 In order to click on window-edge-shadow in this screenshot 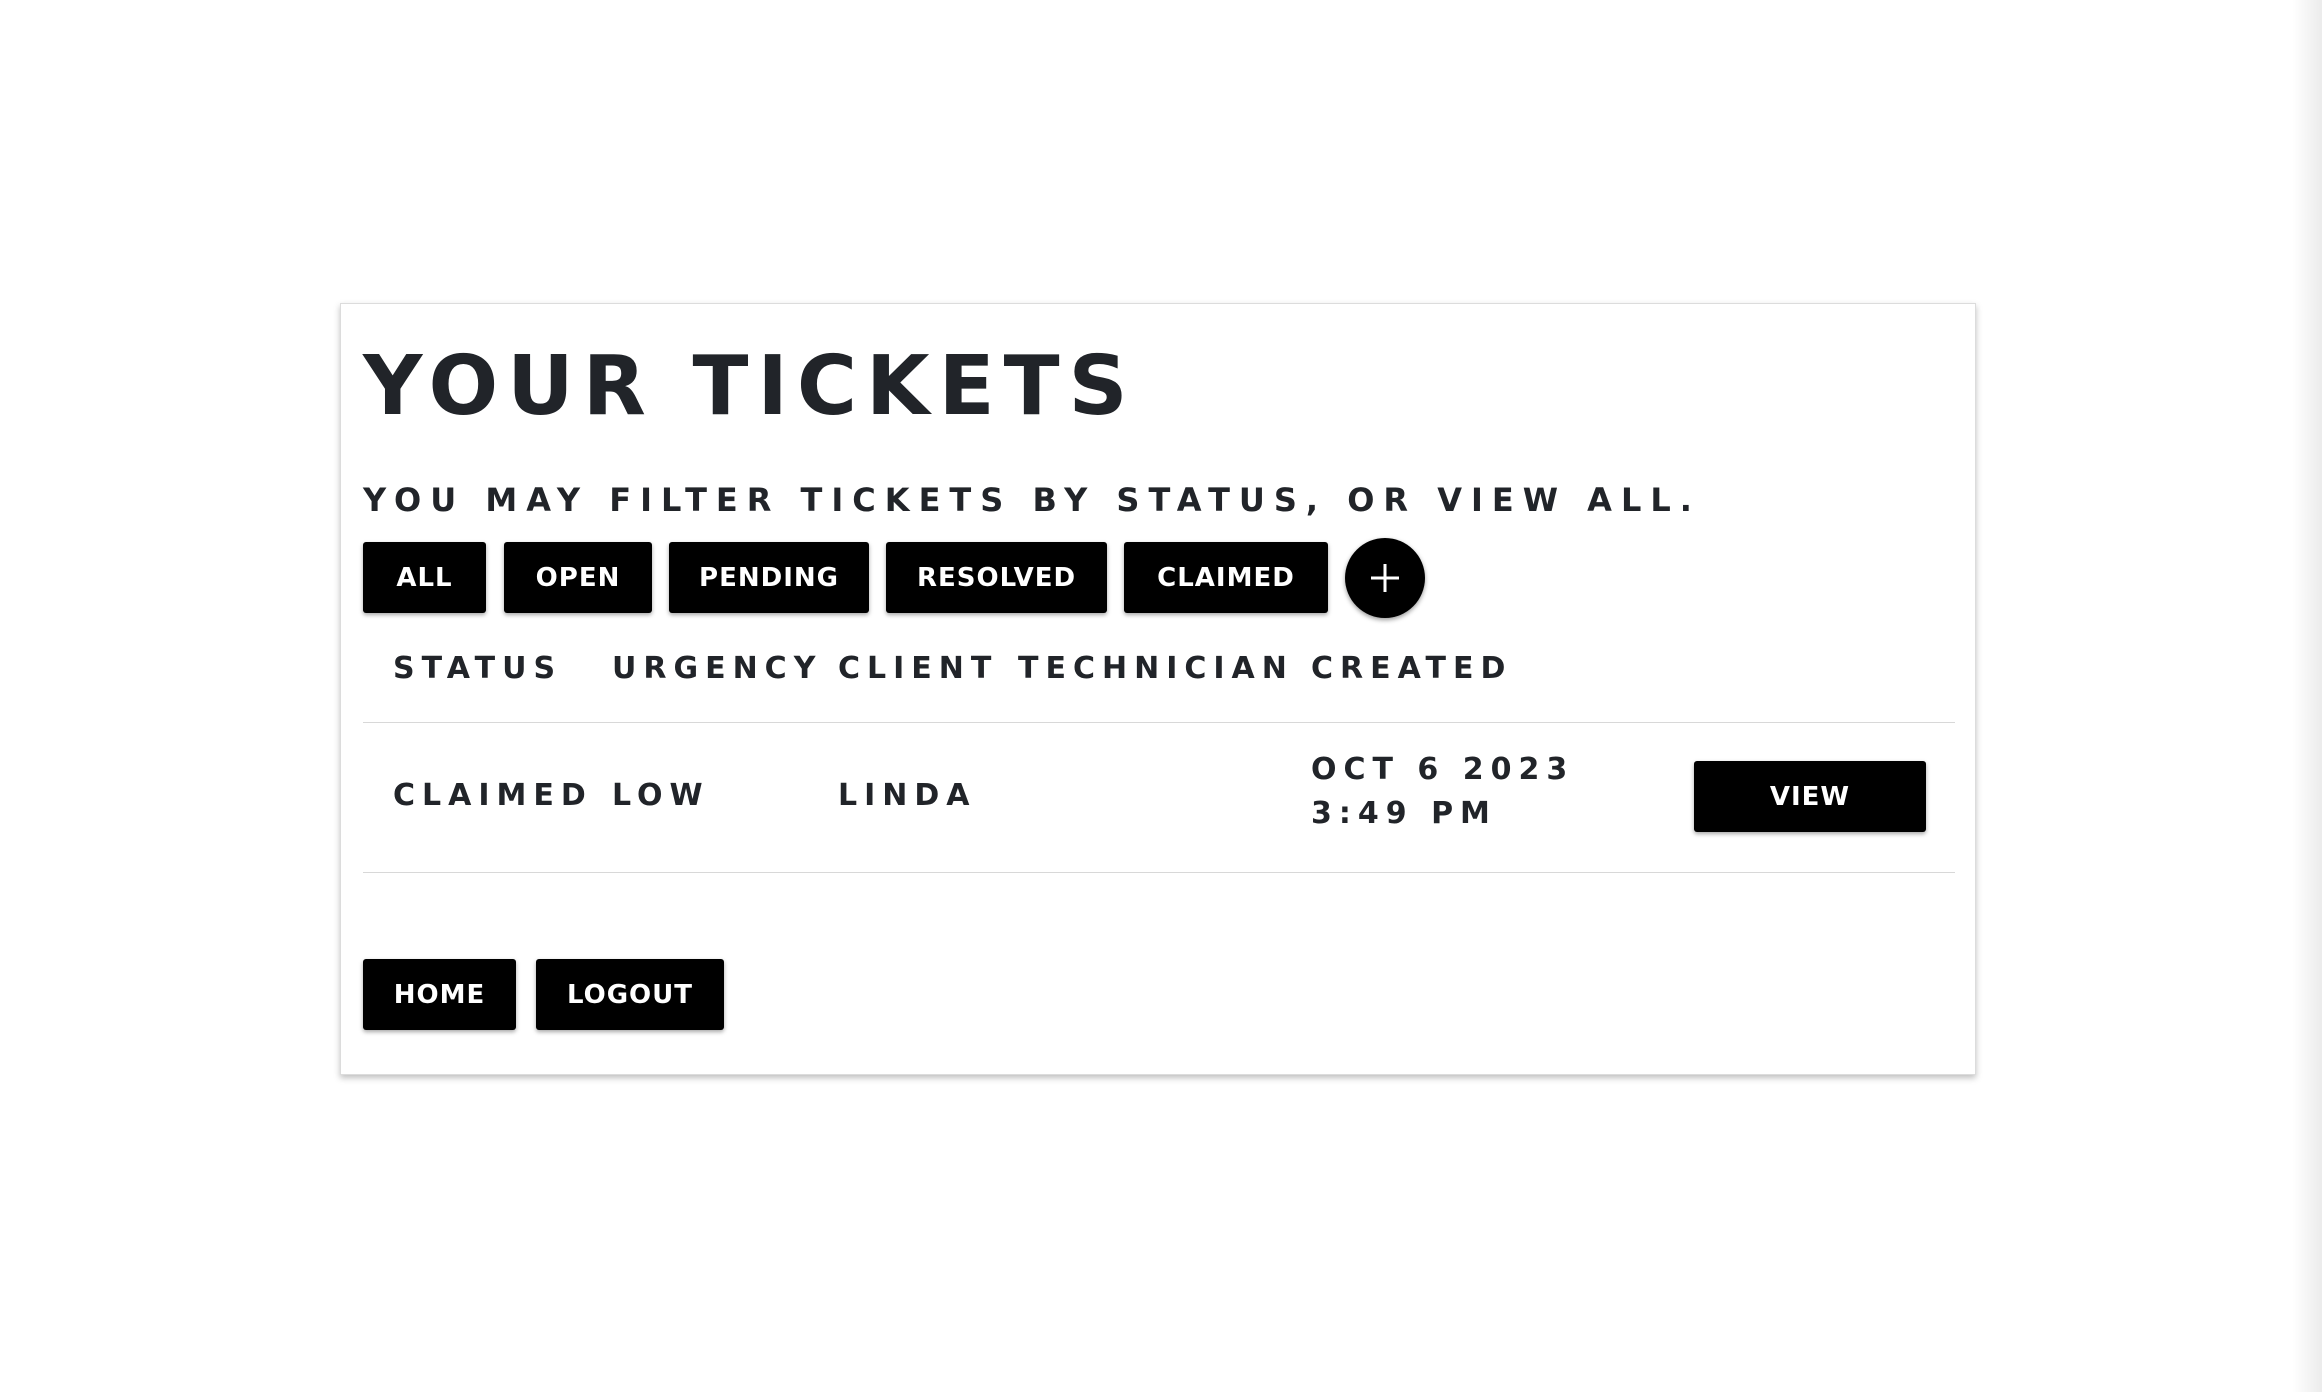, I will do `click(2307, 696)`.